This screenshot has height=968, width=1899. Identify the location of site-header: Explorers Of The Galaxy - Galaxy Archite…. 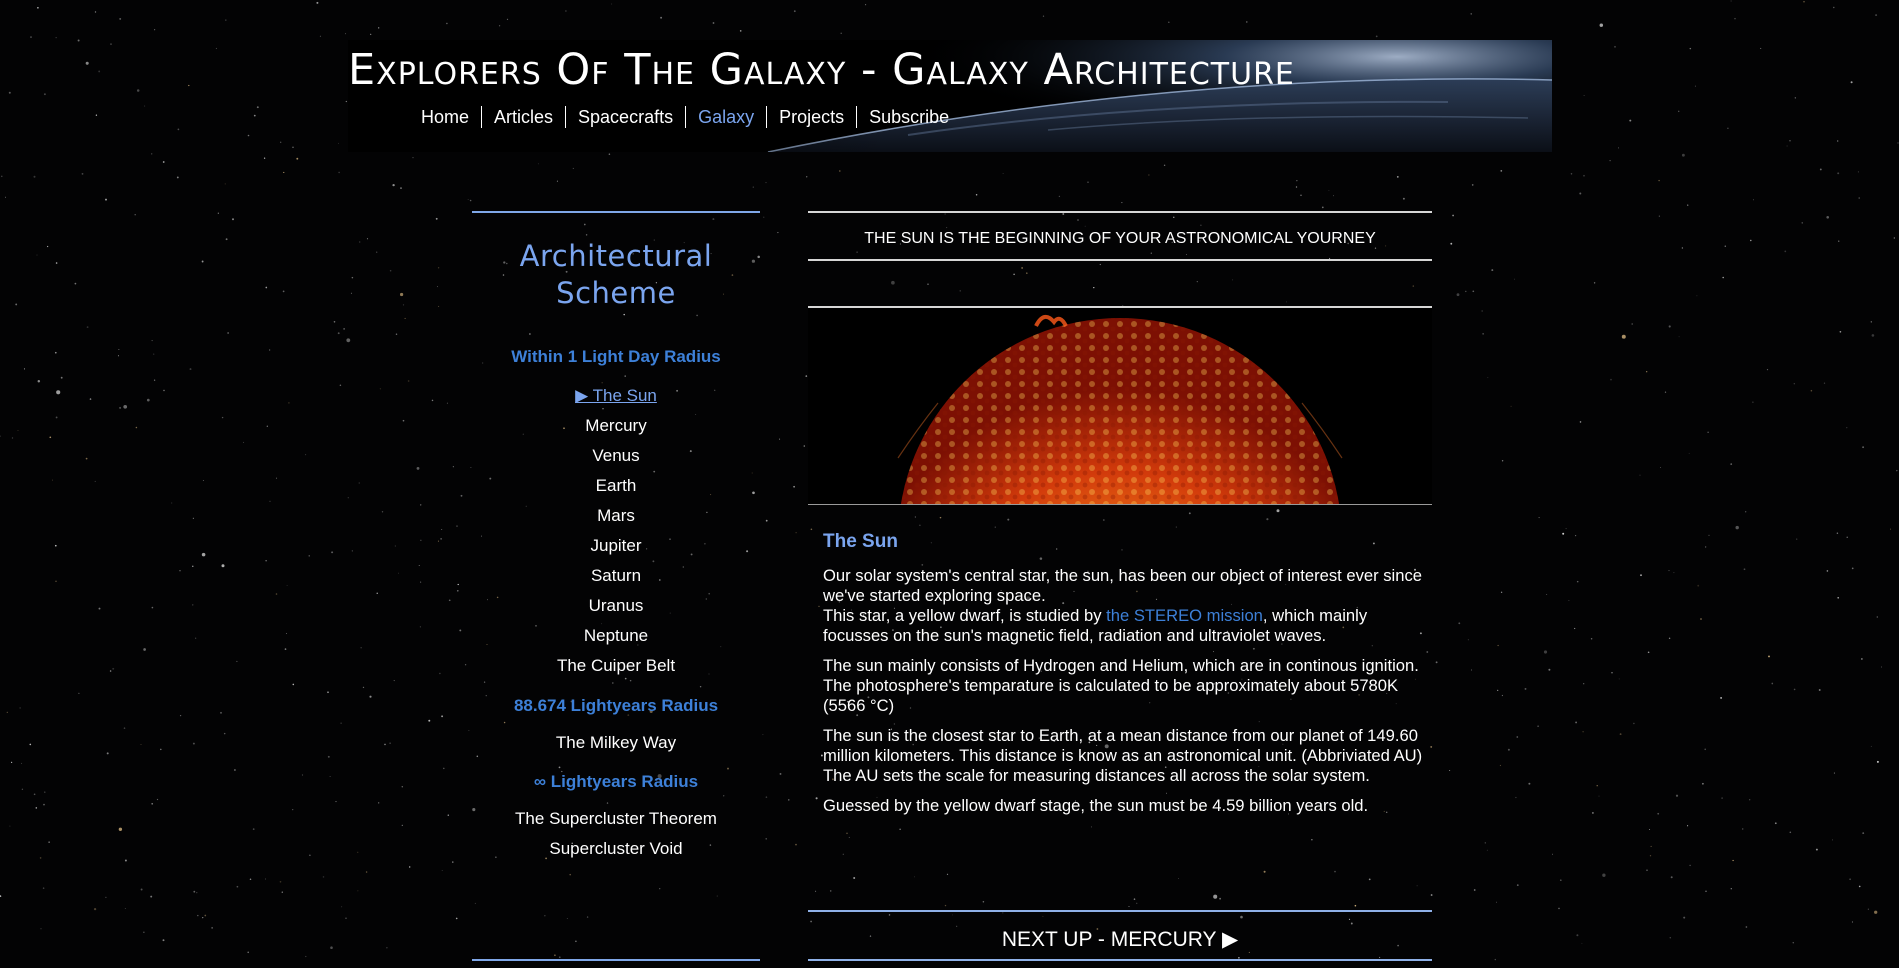
(950, 96).